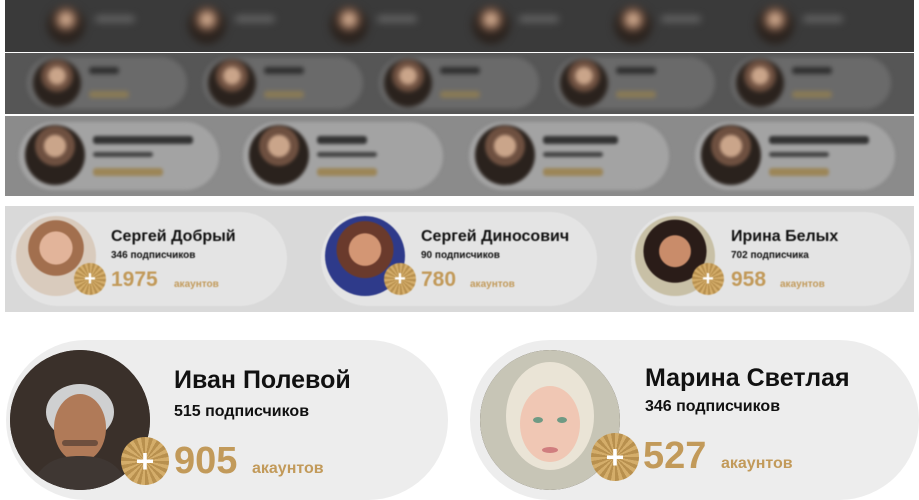 This screenshot has height=500, width=919. I want to click on user-name: Сергей Добрый, so click(173, 236).